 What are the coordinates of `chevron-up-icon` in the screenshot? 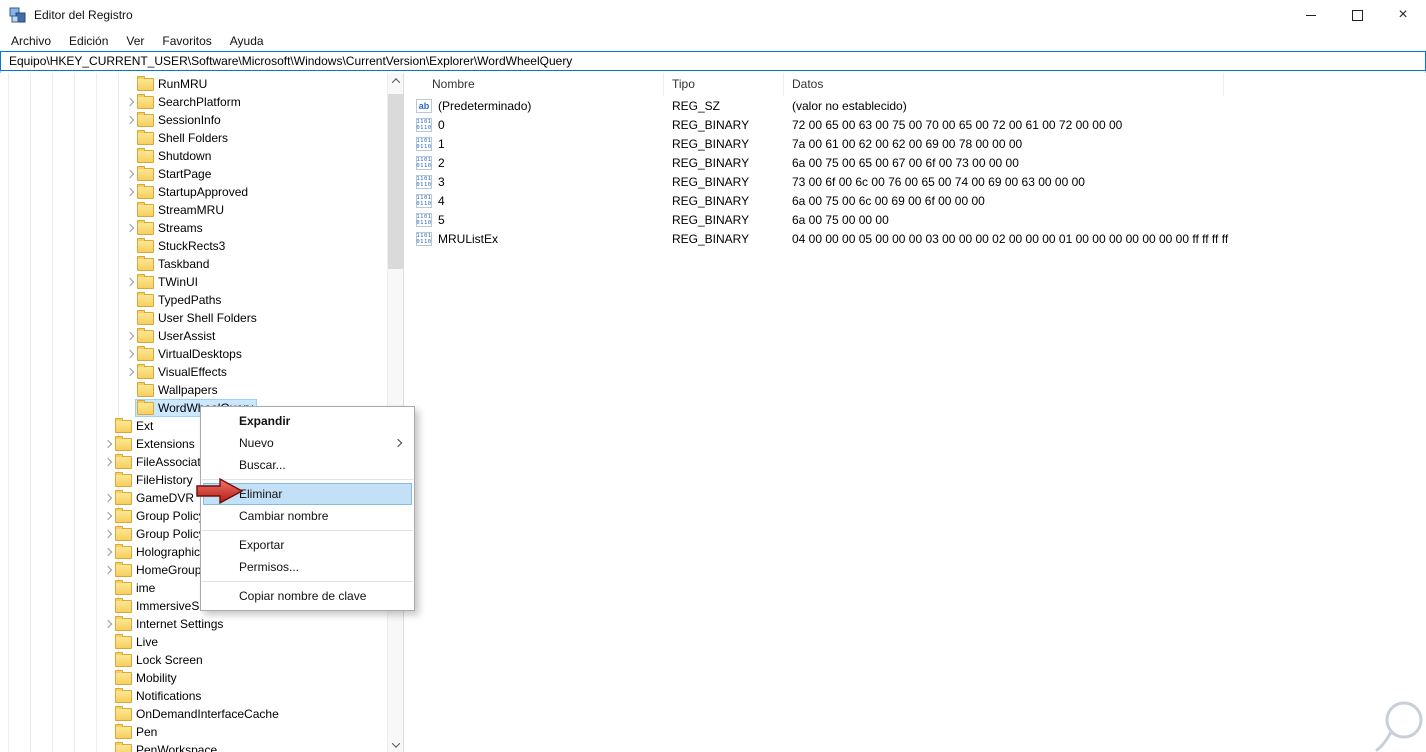 It's located at (395, 82).